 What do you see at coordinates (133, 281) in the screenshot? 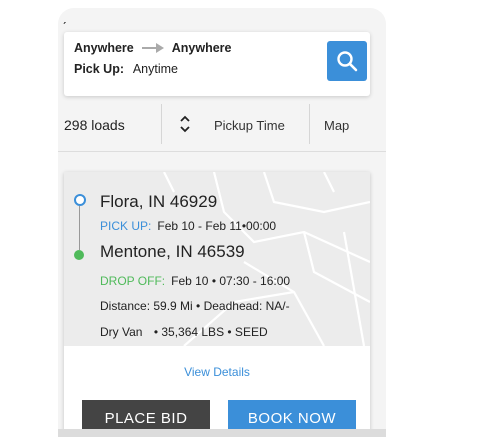
I see `dropoff-tag: DROP OFF:` at bounding box center [133, 281].